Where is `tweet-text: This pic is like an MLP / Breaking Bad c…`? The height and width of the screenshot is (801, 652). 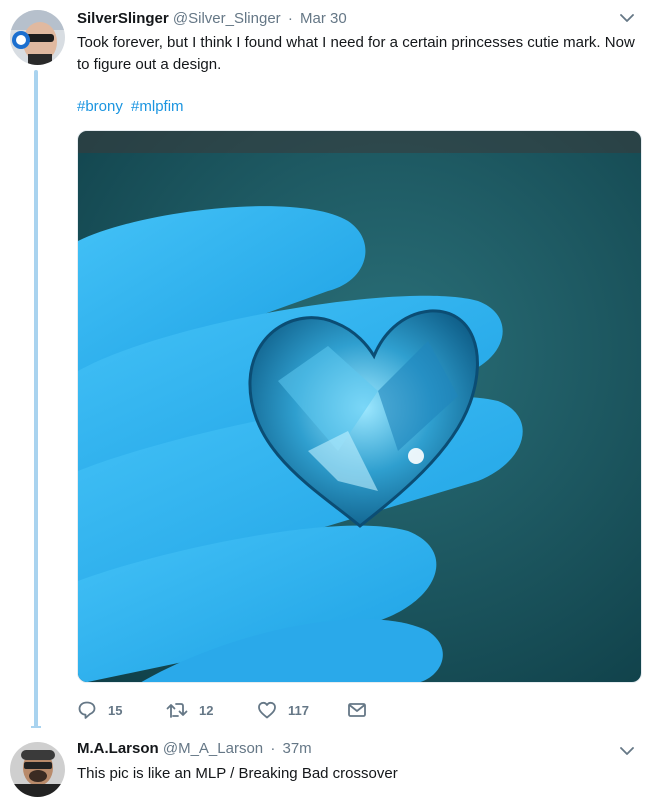 tweet-text: This pic is like an MLP / Breaking Bad c… is located at coordinates (237, 773).